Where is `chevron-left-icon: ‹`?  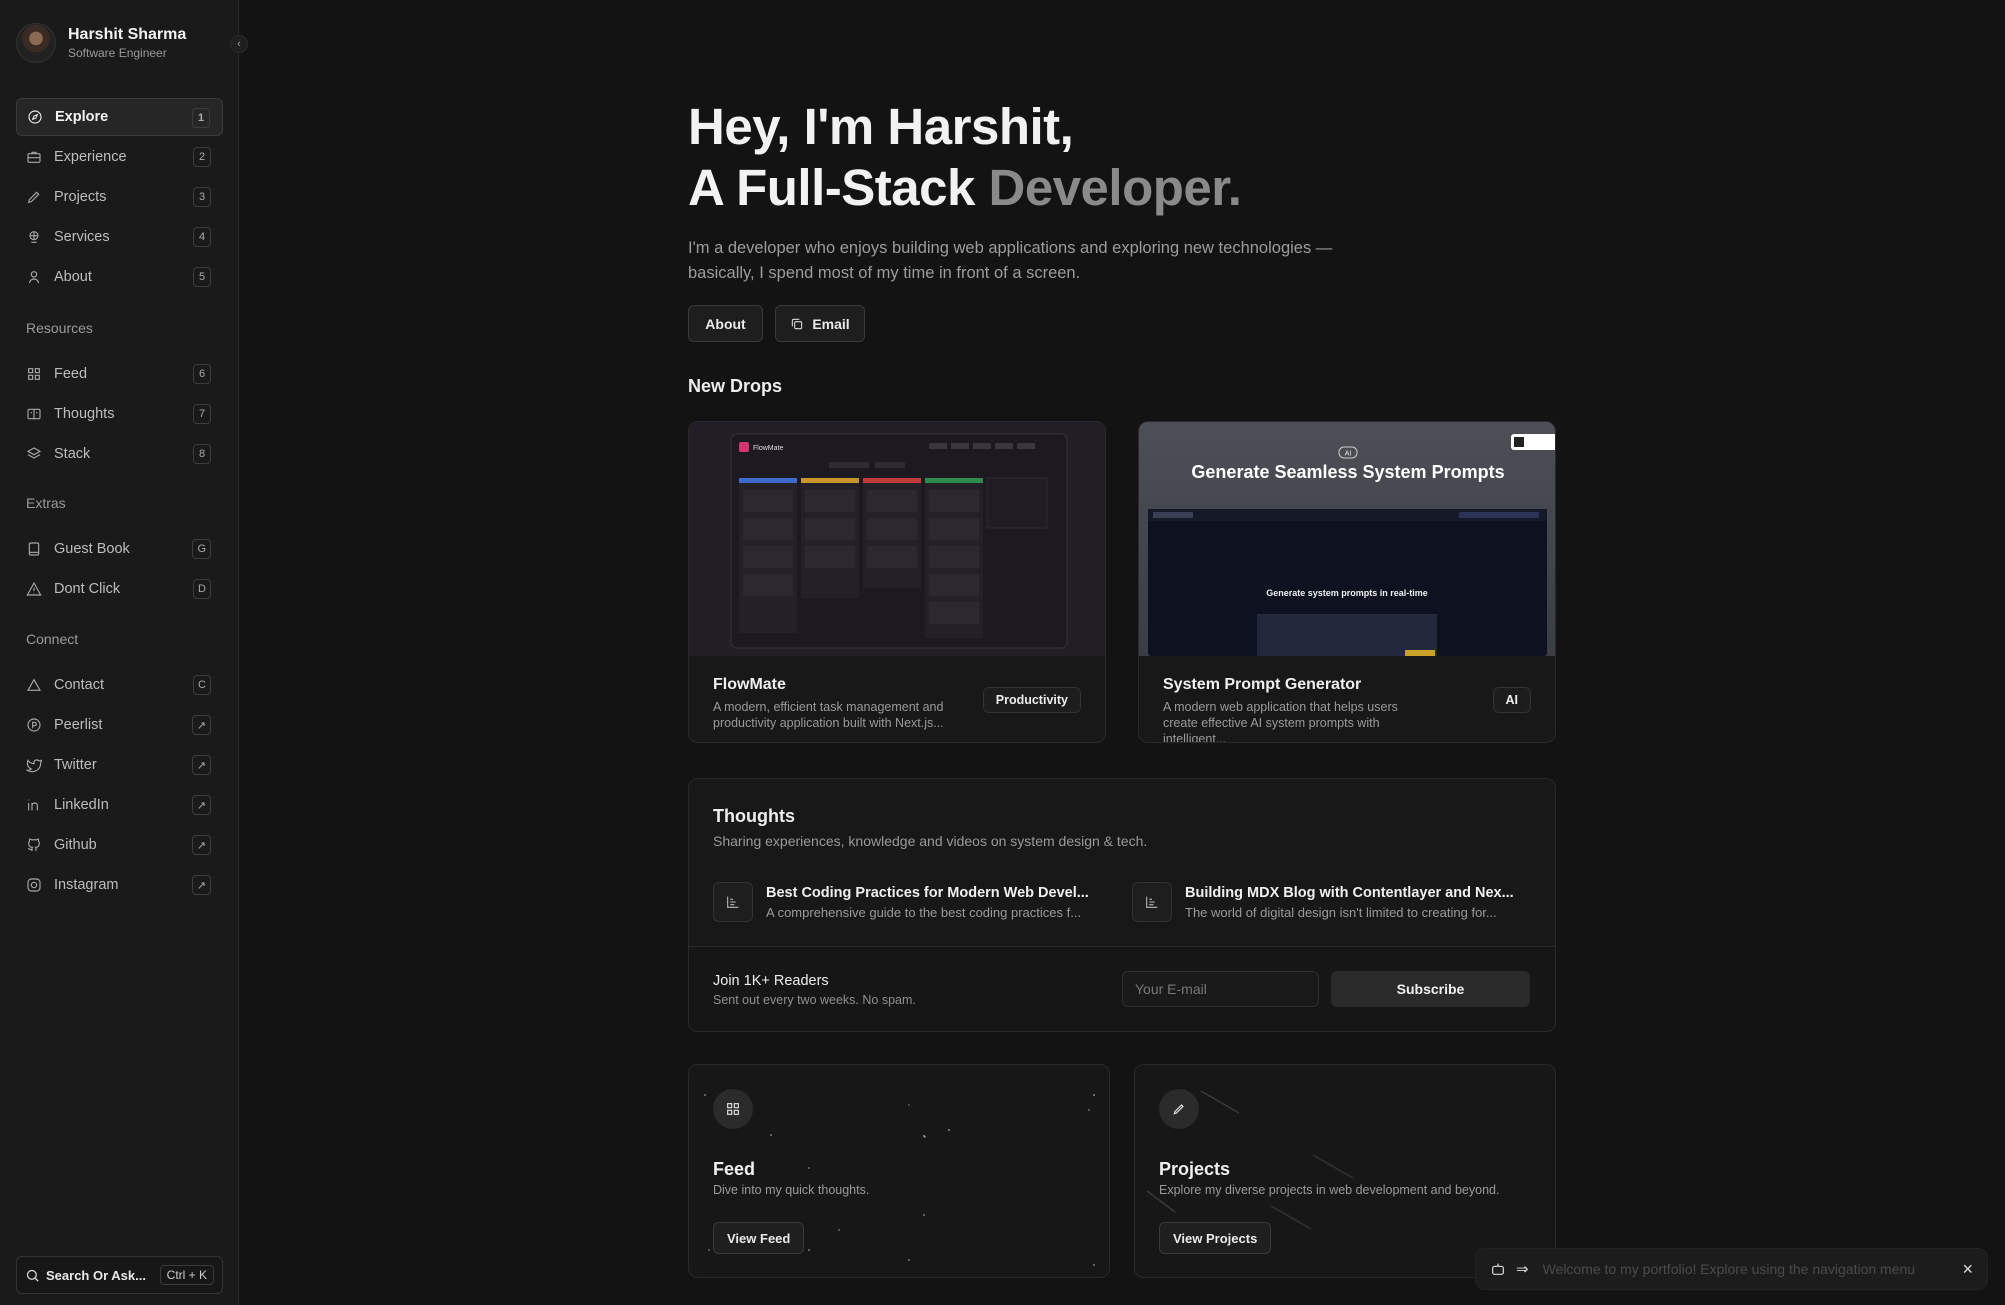
chevron-left-icon: ‹ is located at coordinates (239, 44).